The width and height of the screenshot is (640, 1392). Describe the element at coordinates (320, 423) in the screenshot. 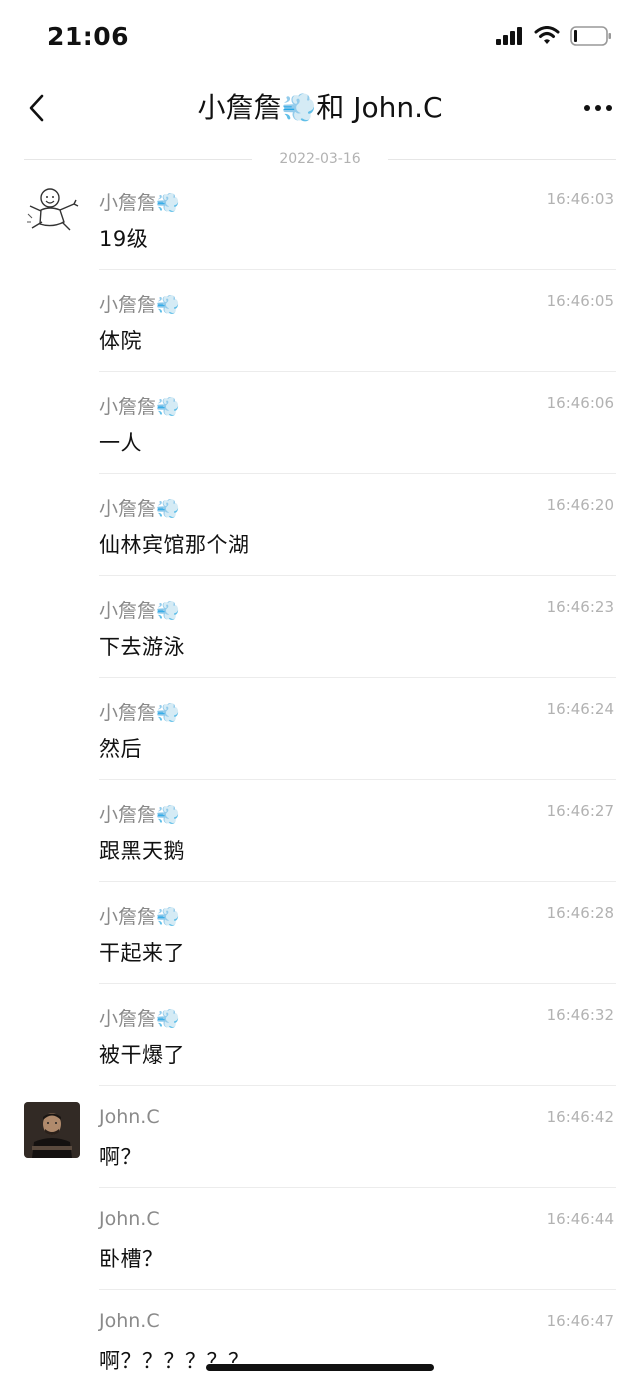

I see `message-row: 小詹詹💨 16:46:06 一人` at that location.